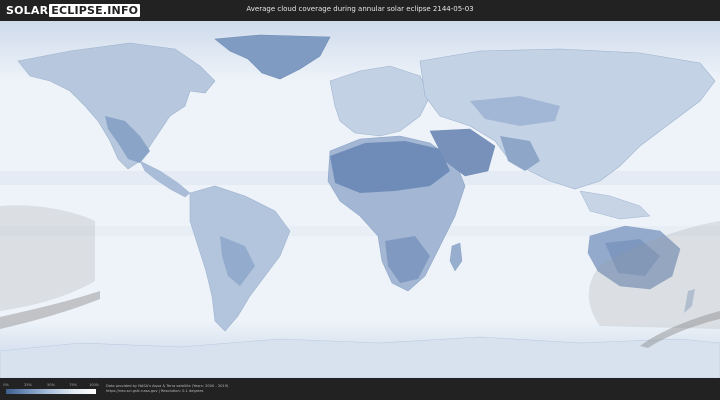 The image size is (720, 400). I want to click on legend-tick: 0%, so click(6, 385).